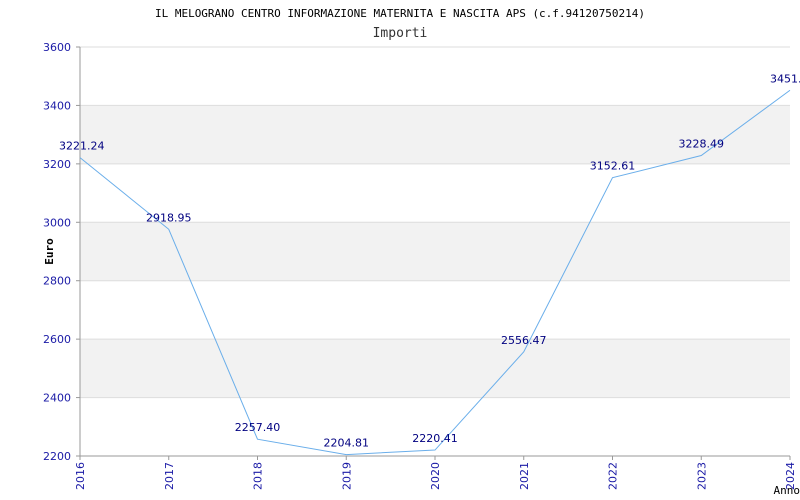  What do you see at coordinates (57, 281) in the screenshot?
I see `y-tick-label: 2800` at bounding box center [57, 281].